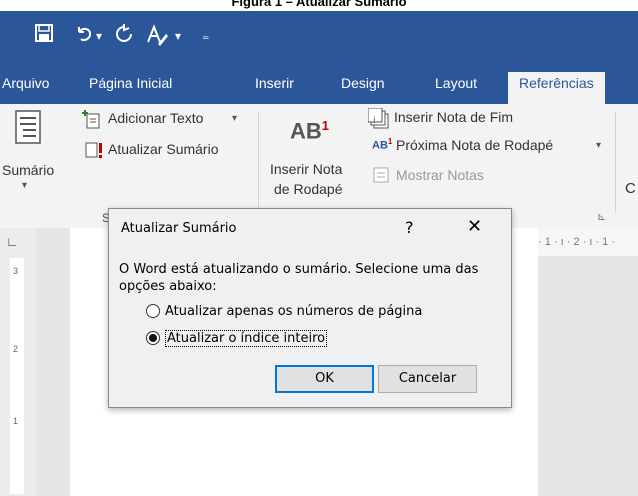 This screenshot has width=638, height=496. What do you see at coordinates (179, 228) in the screenshot?
I see `dialog-title: Atualizar Sumário` at bounding box center [179, 228].